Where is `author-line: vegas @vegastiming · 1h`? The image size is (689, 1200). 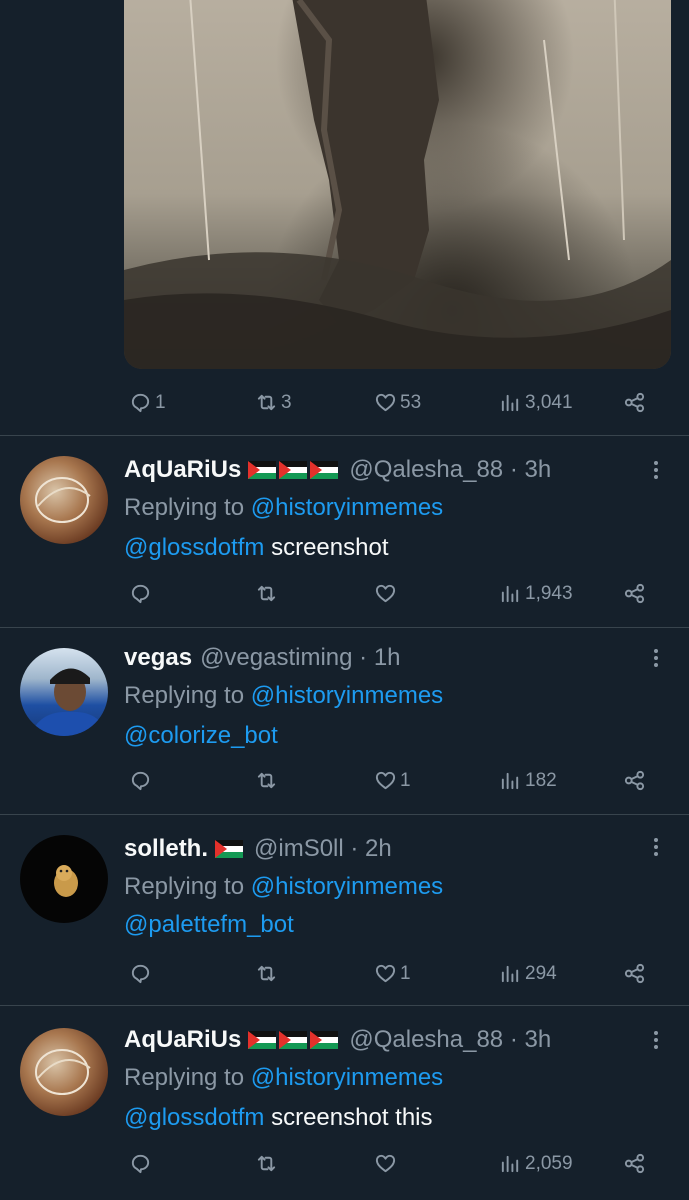
author-line: vegas @vegastiming · 1h is located at coordinates (262, 658).